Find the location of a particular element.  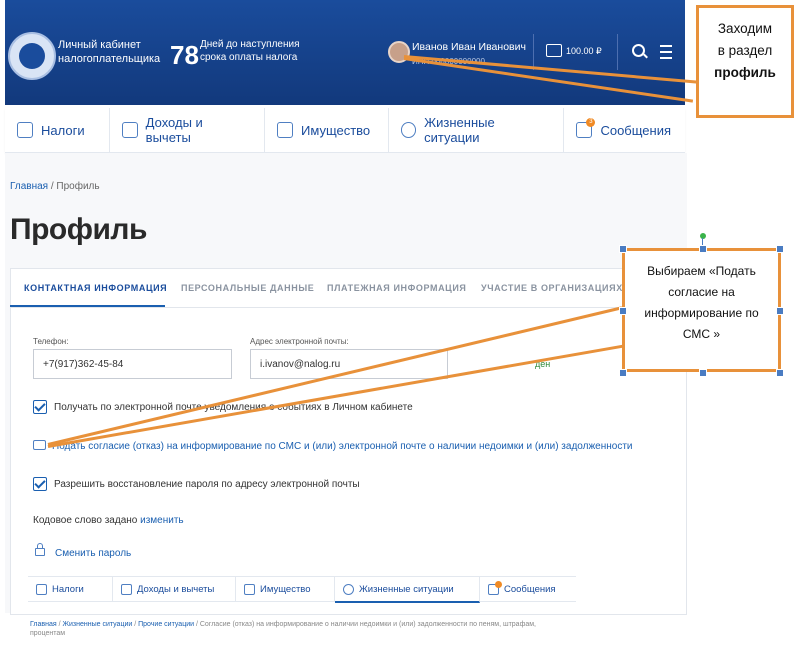

nav-item-label: Доходы и вычеты is located at coordinates (174, 130).